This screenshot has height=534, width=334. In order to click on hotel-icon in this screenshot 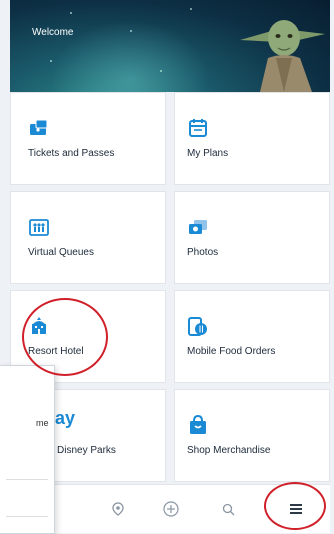, I will do `click(39, 325)`.